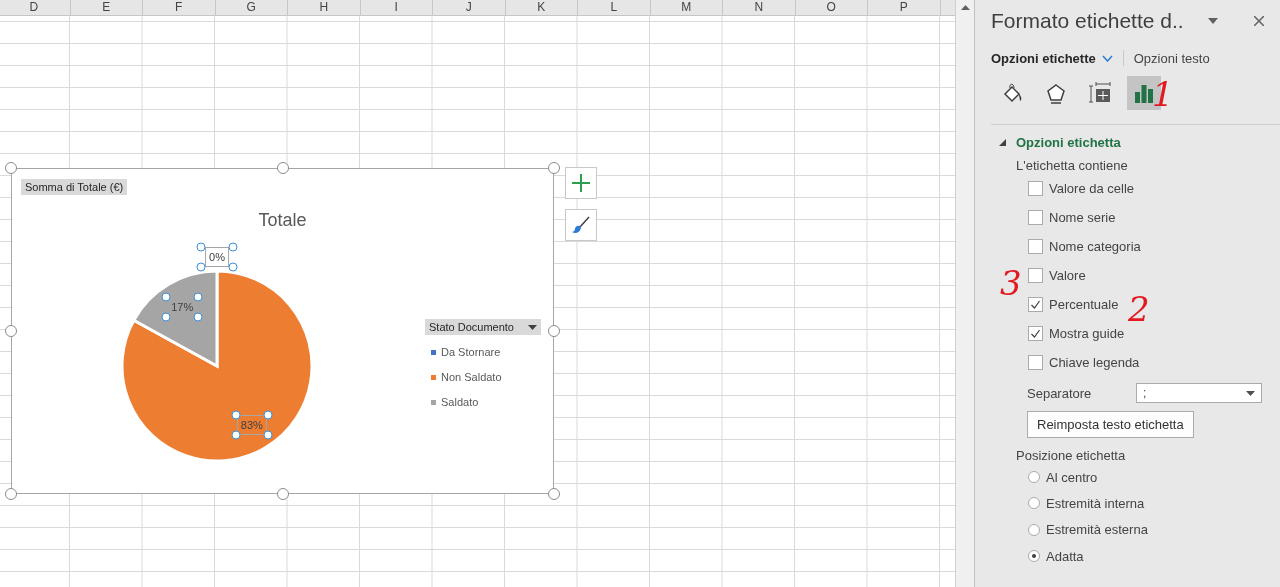  What do you see at coordinates (471, 352) in the screenshot?
I see `legend-label: Da Stornare` at bounding box center [471, 352].